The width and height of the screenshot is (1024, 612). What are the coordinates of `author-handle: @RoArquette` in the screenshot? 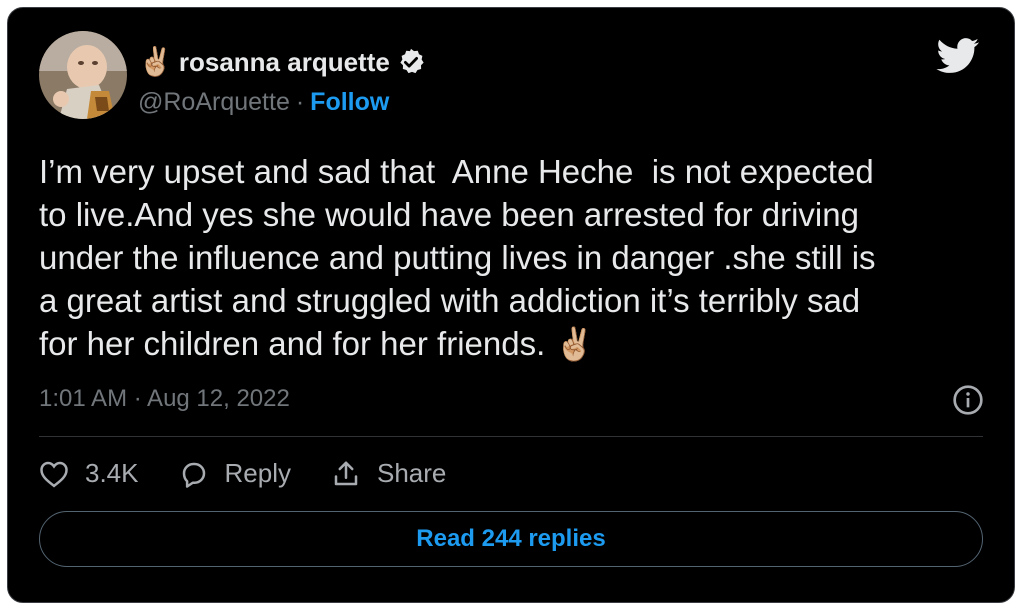 It's located at (214, 102).